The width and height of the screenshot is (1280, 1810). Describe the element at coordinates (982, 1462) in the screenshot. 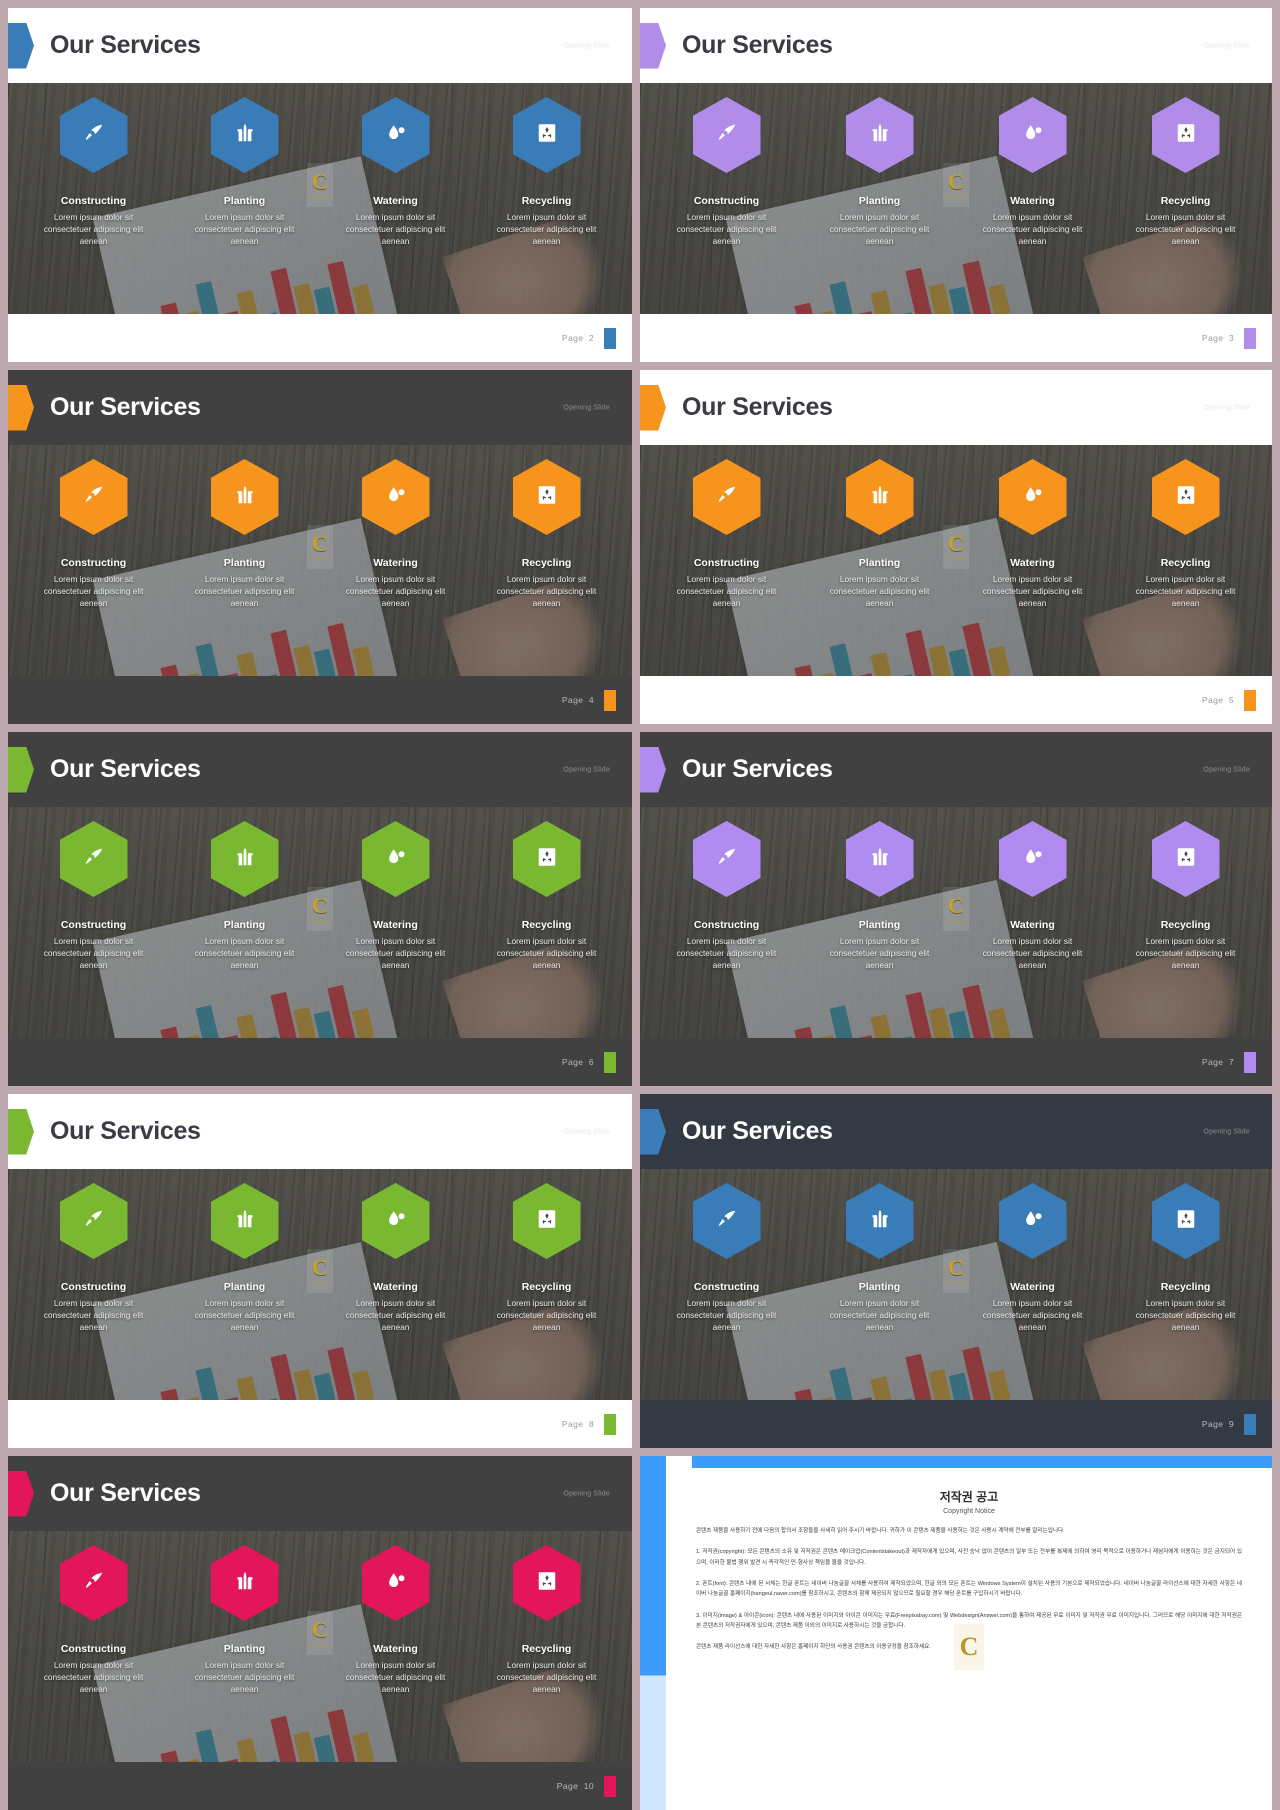

I see `copyright-top-bar` at that location.